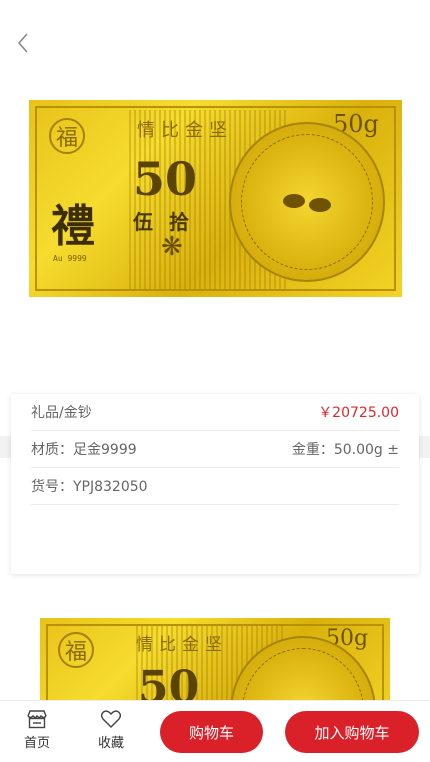 This screenshot has height=762, width=430. Describe the element at coordinates (111, 719) in the screenshot. I see `heart-icon` at that location.